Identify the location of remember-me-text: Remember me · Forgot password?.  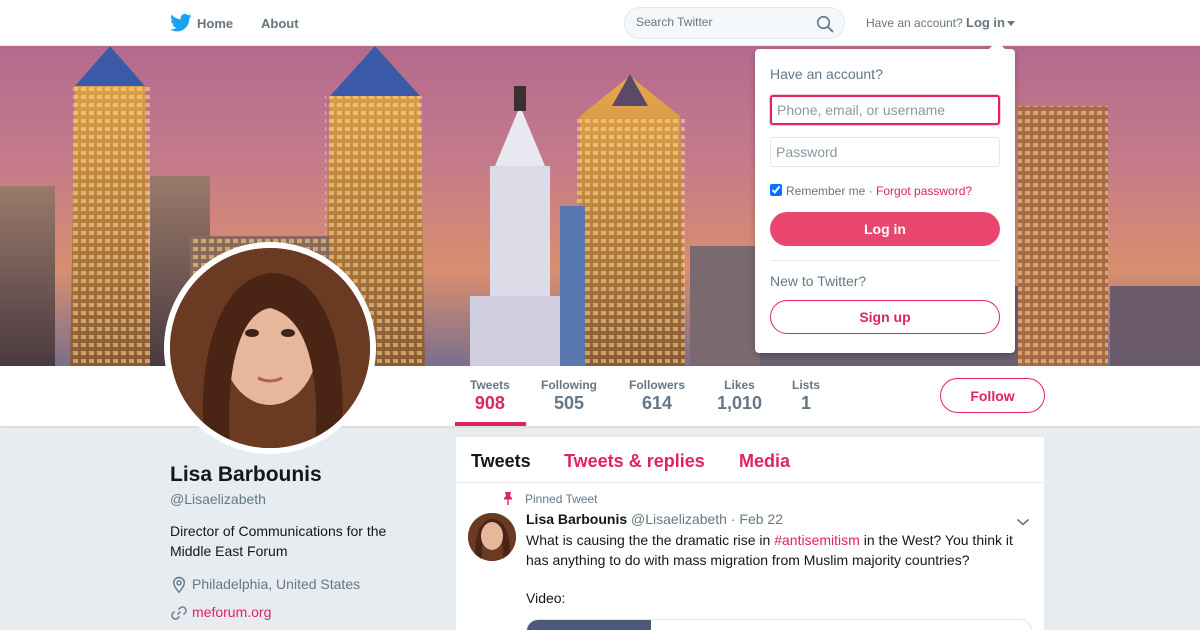
(879, 191).